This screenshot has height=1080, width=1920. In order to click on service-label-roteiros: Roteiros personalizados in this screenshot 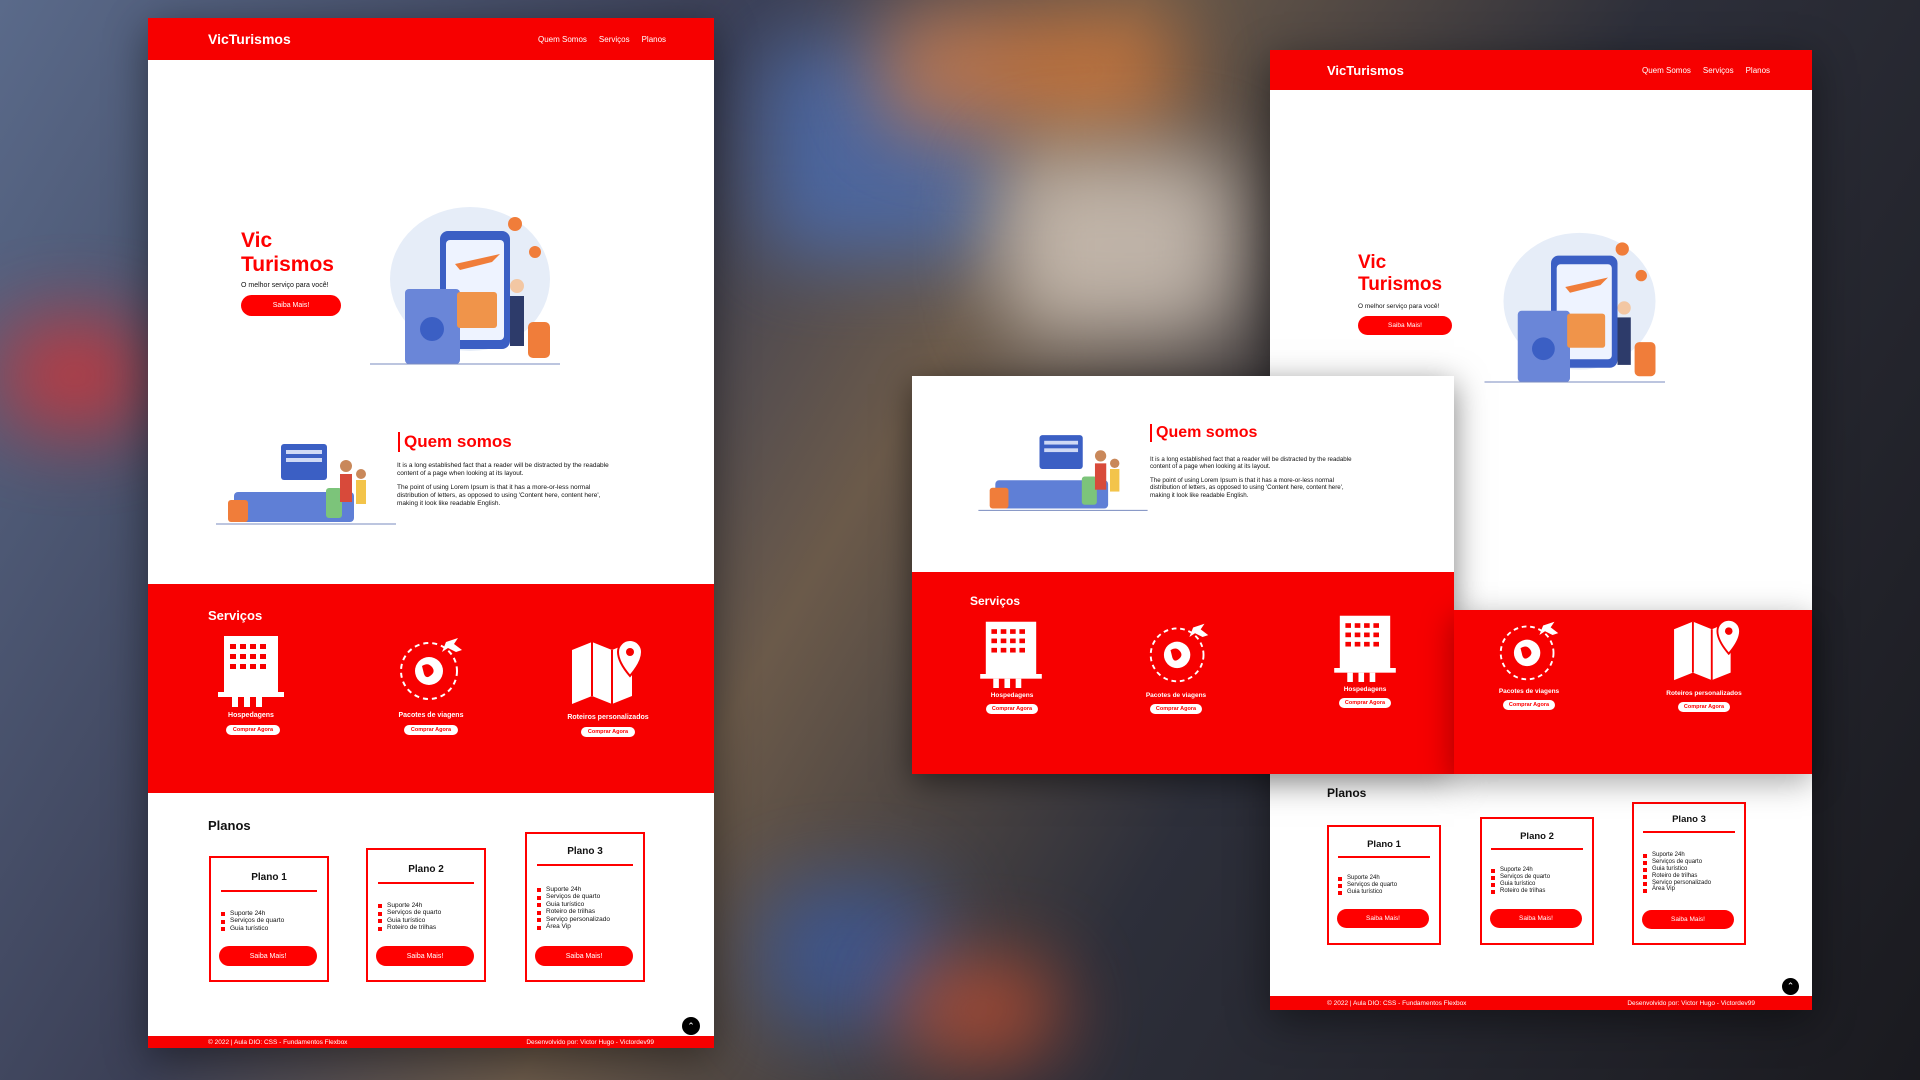, I will do `click(1704, 693)`.